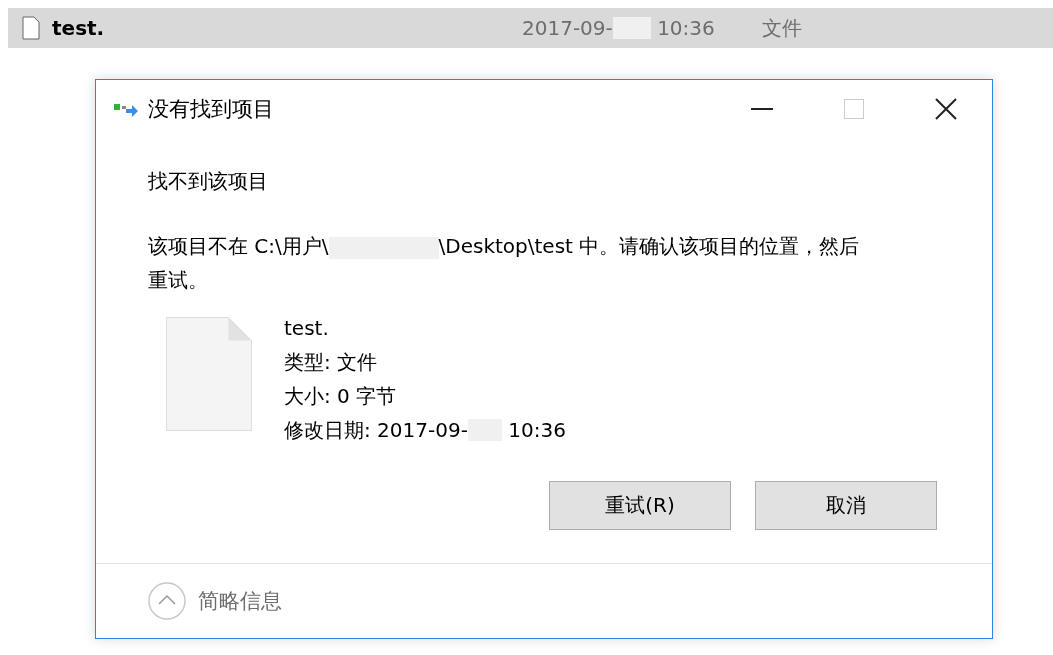  Describe the element at coordinates (126, 109) in the screenshot. I see `app-icon` at that location.